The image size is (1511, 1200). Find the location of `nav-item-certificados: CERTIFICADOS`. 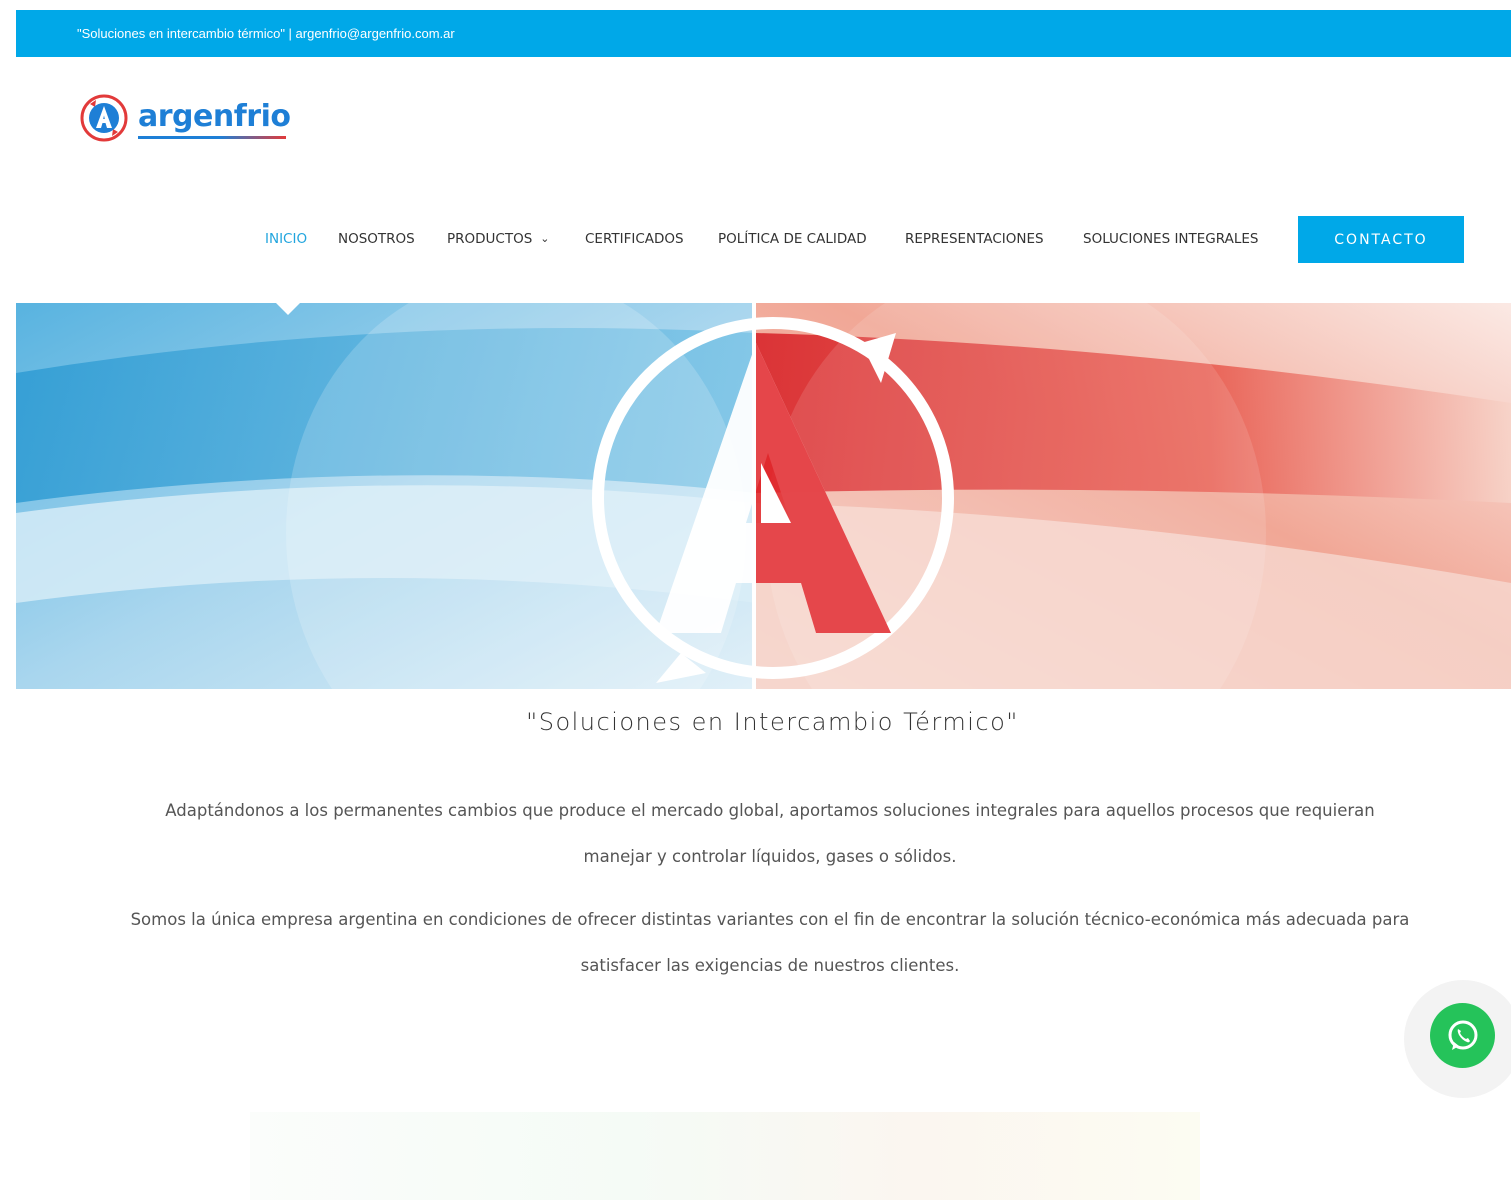

nav-item-certificados: CERTIFICADOS is located at coordinates (634, 239).